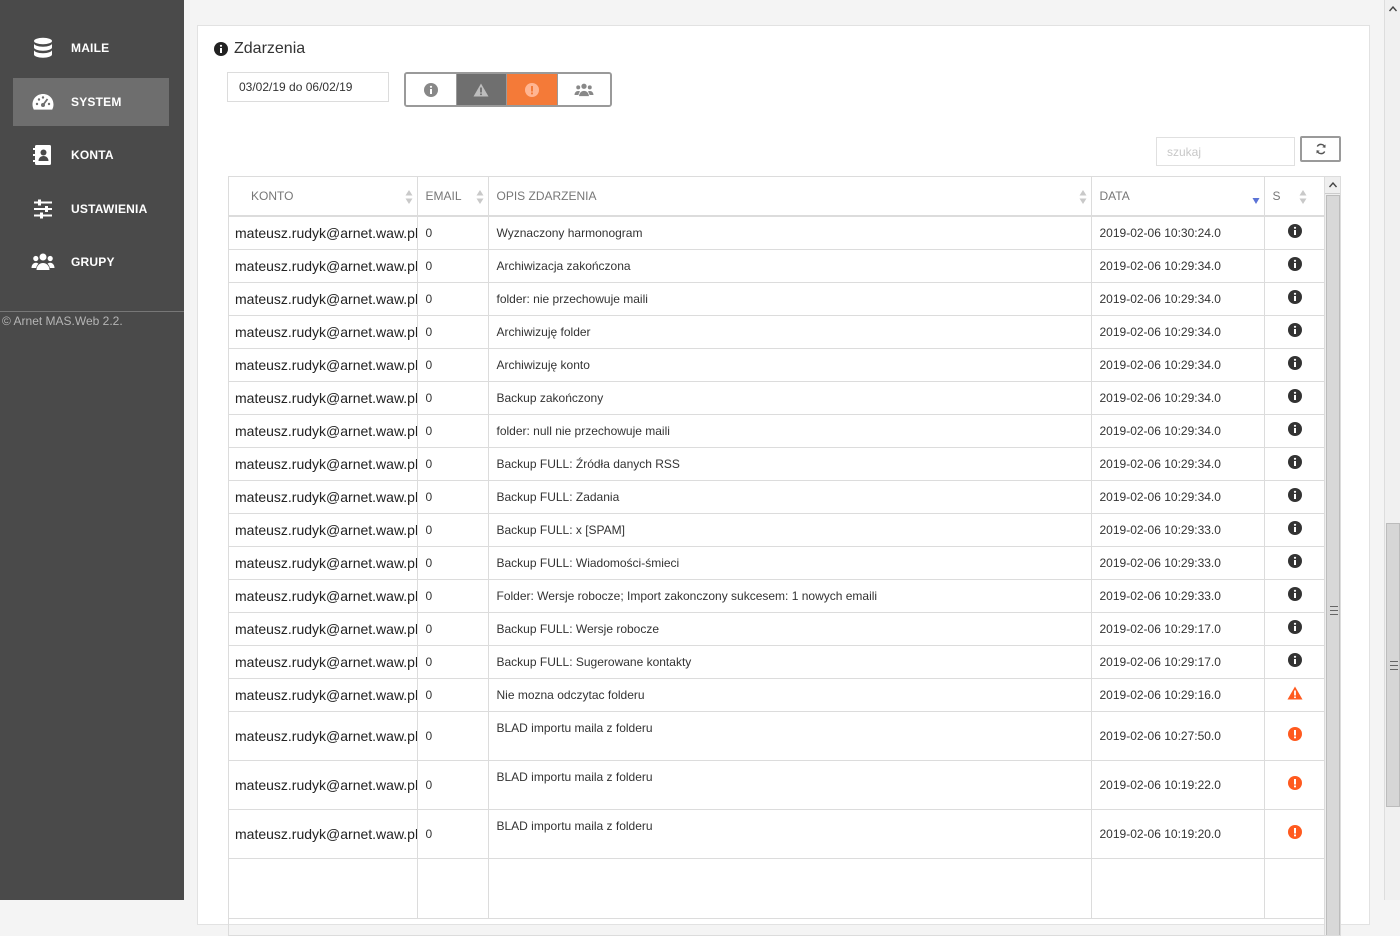 The width and height of the screenshot is (1400, 936). Describe the element at coordinates (1178, 197) in the screenshot. I see `column-header-data: DATA` at that location.